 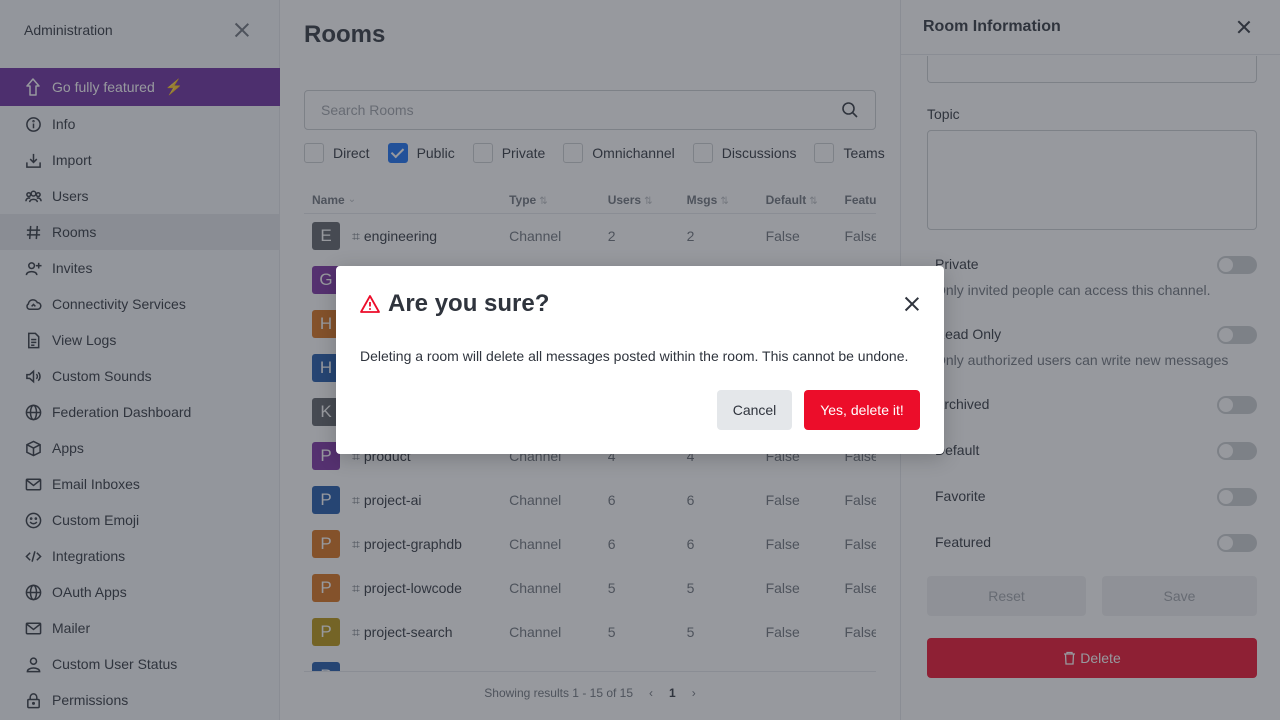 What do you see at coordinates (912, 304) in the screenshot?
I see `close-icon` at bounding box center [912, 304].